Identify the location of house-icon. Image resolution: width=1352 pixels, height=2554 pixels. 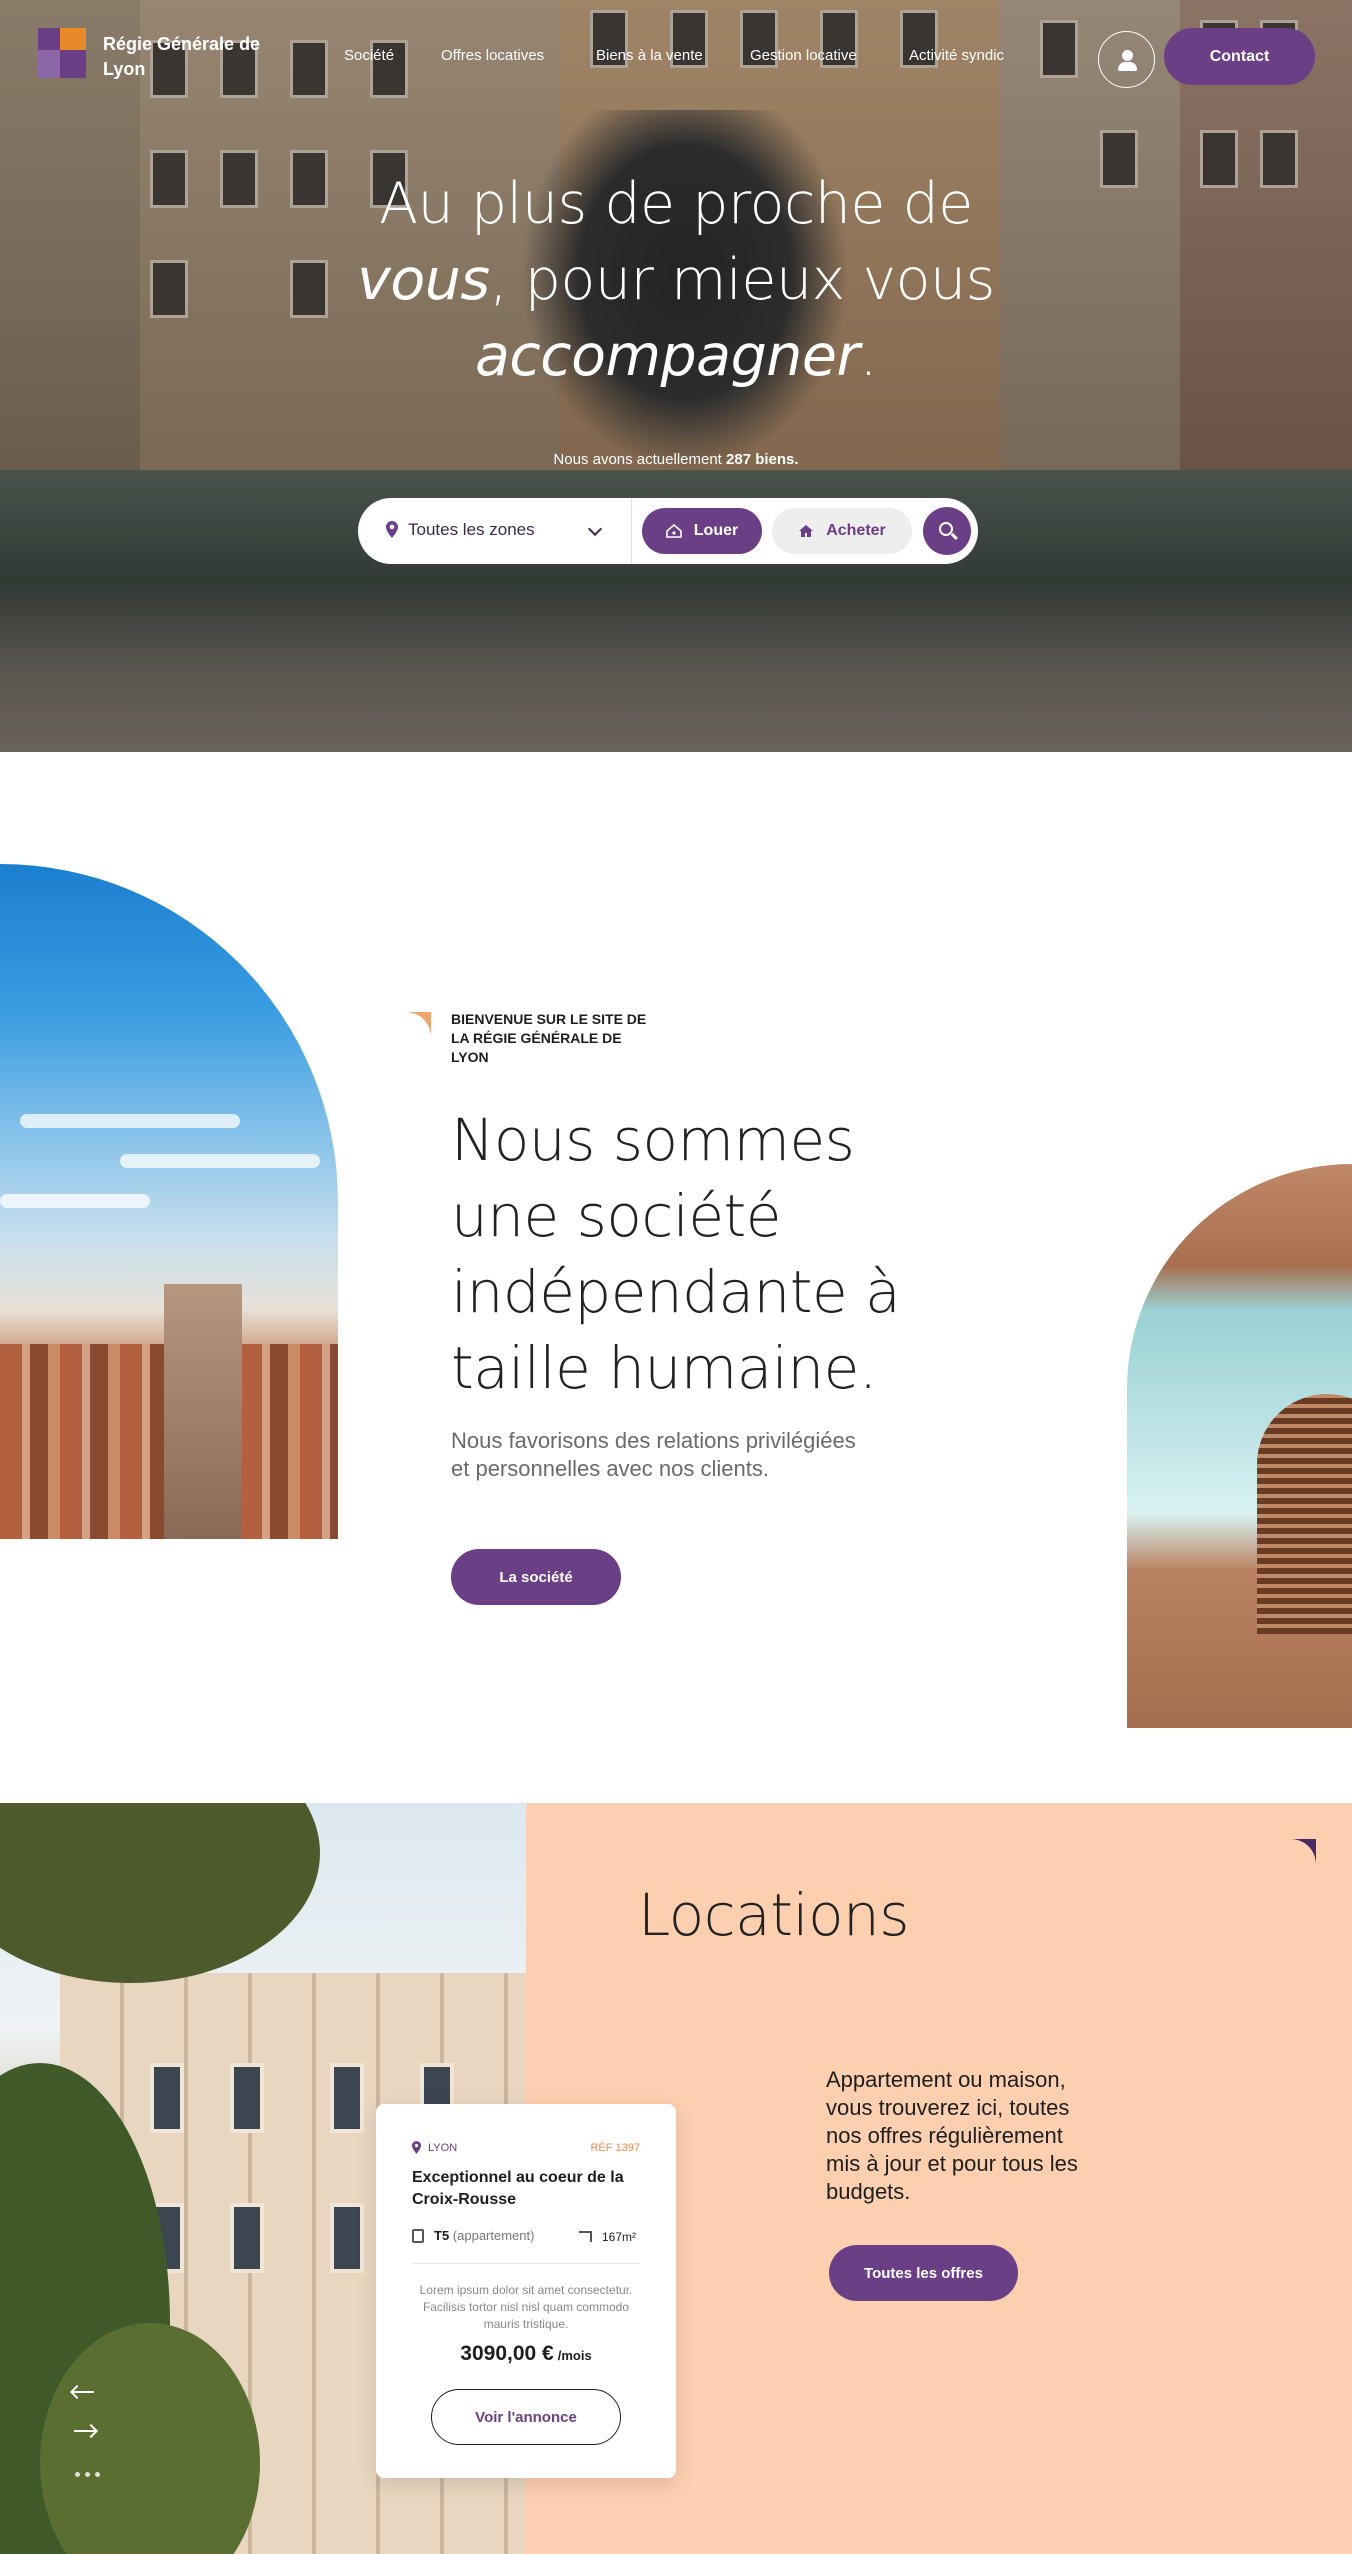
(806, 531).